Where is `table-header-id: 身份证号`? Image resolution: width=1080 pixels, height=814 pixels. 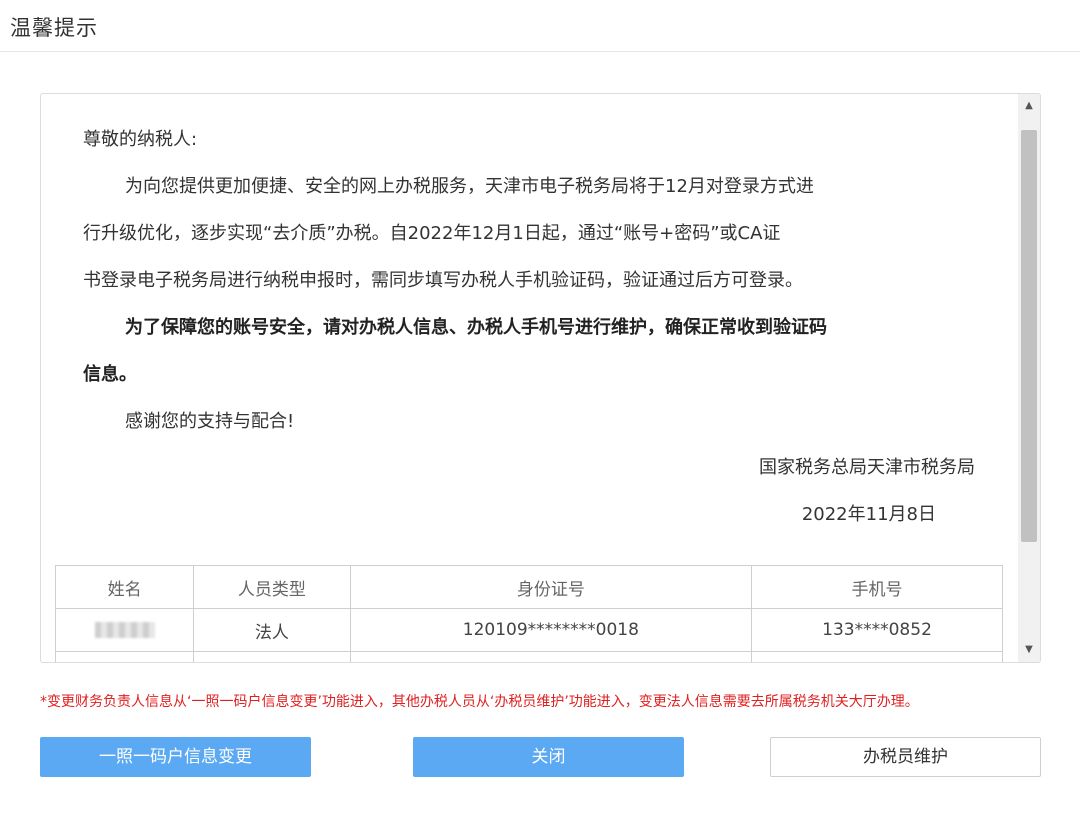
table-header-id: 身份证号 is located at coordinates (551, 587).